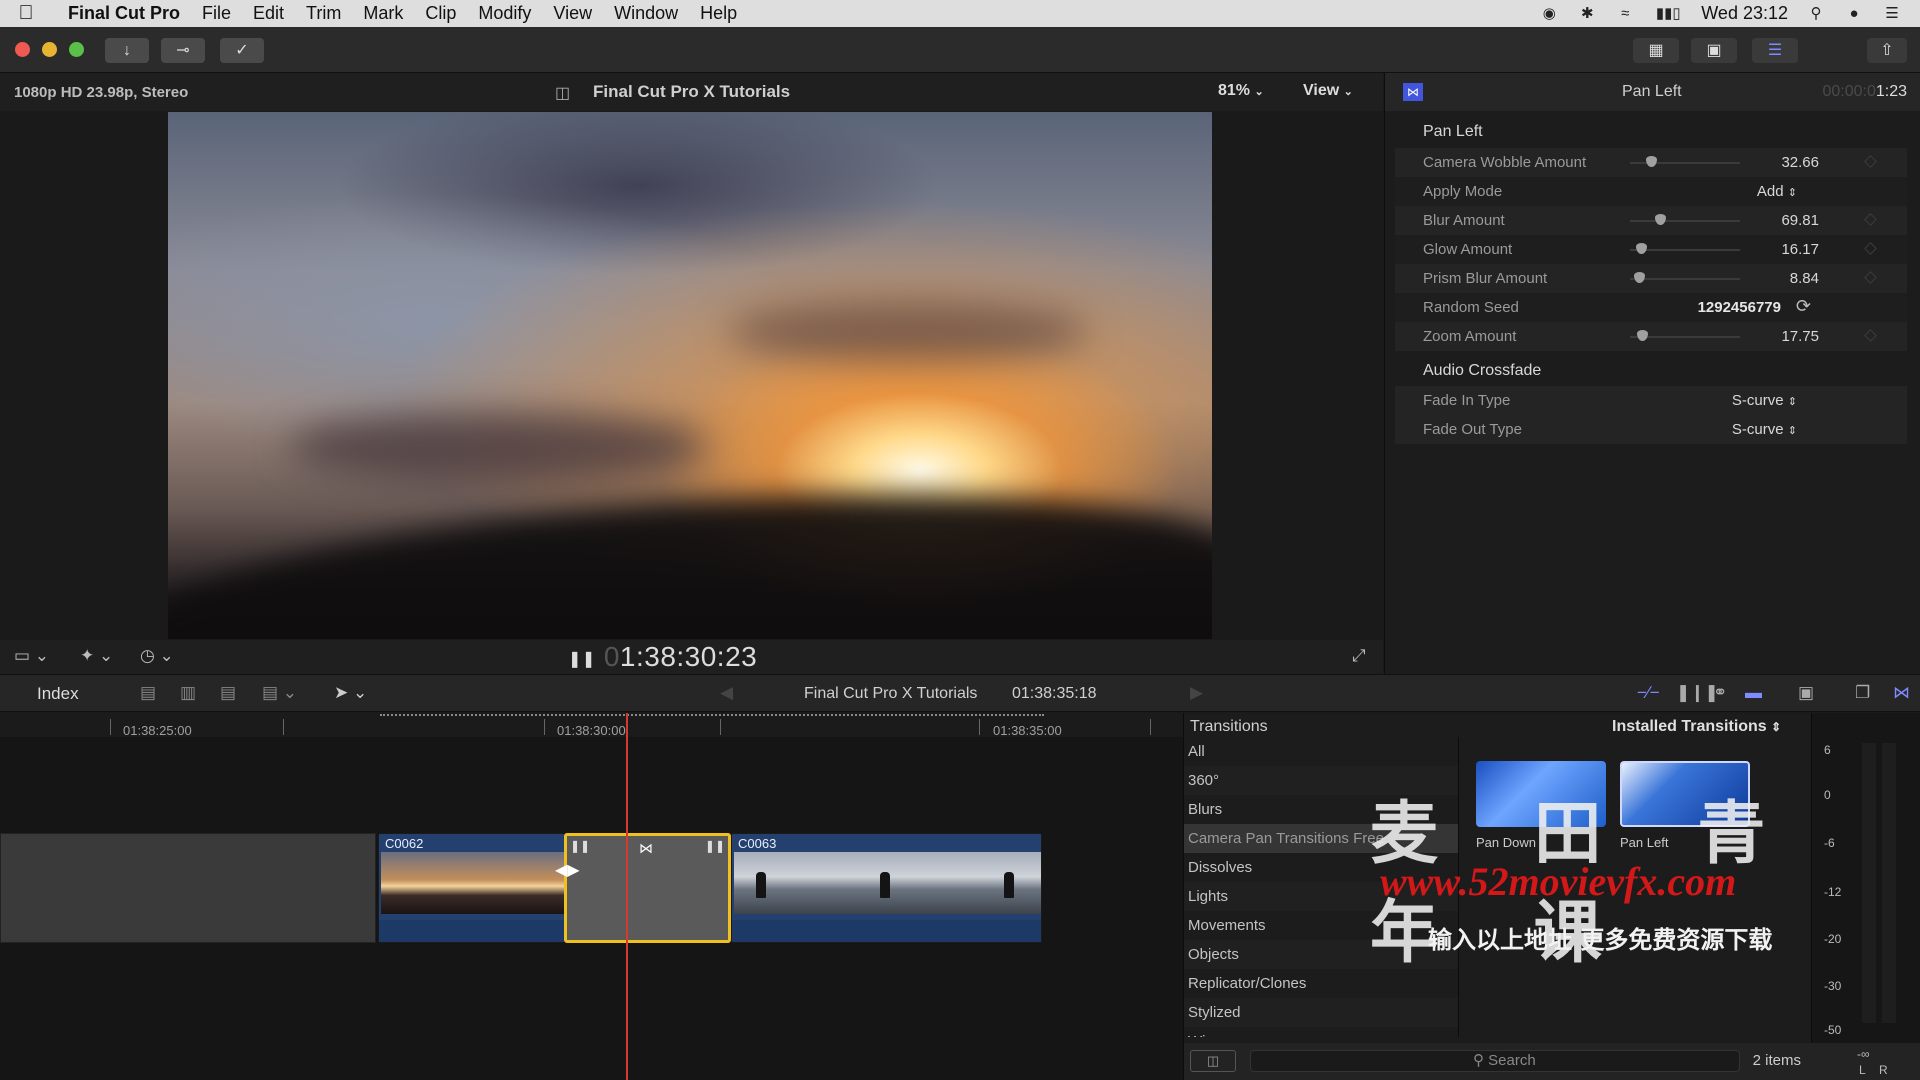  What do you see at coordinates (440, 13) in the screenshot?
I see `menu-clip: Clip` at bounding box center [440, 13].